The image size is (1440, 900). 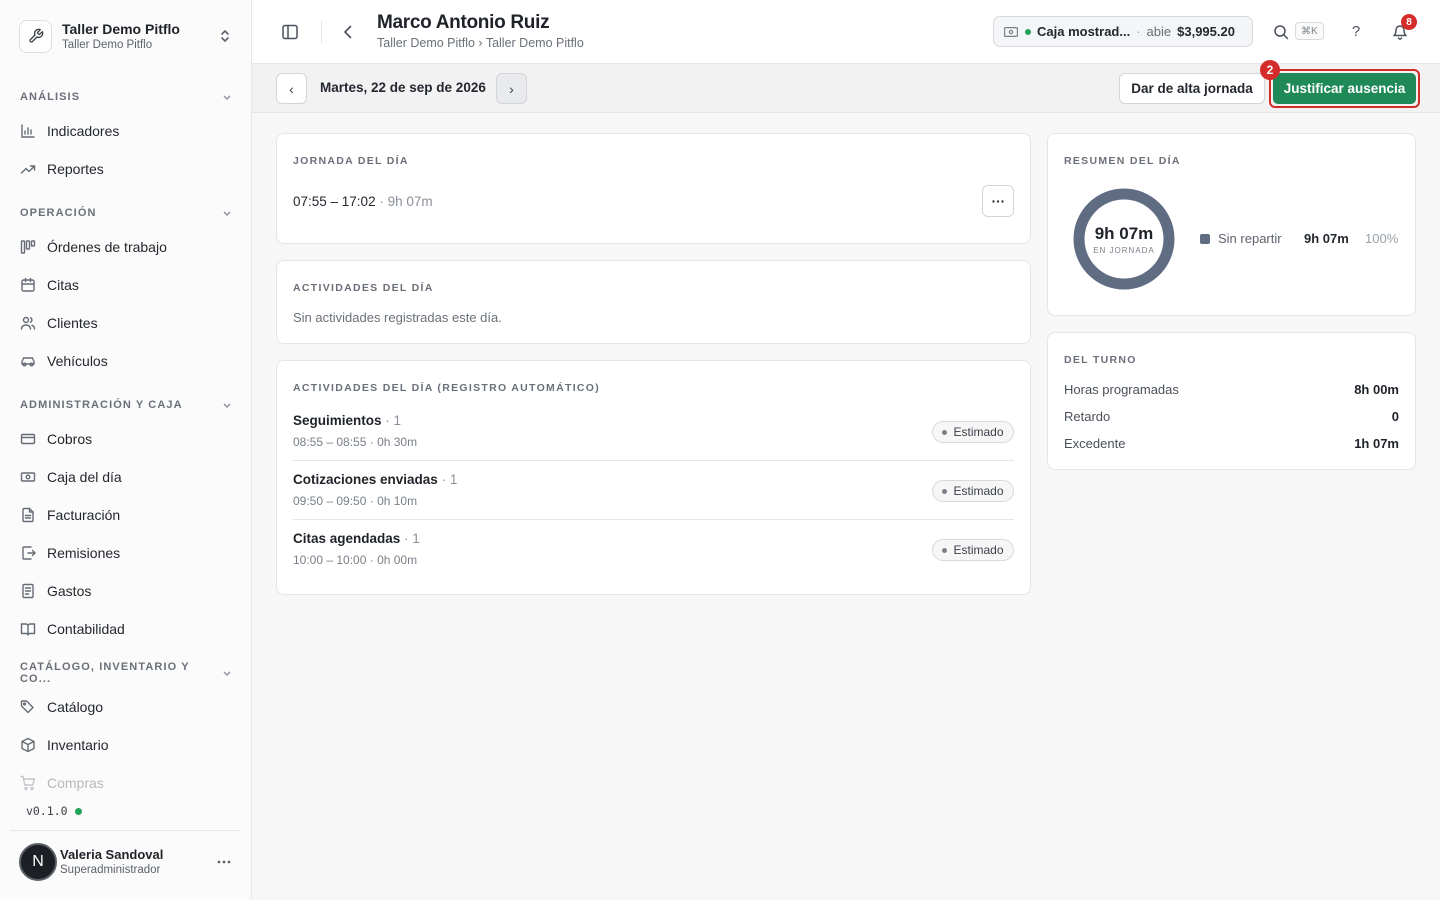 What do you see at coordinates (126, 131) in the screenshot?
I see `sidebar-item-indicadores: Indicadores` at bounding box center [126, 131].